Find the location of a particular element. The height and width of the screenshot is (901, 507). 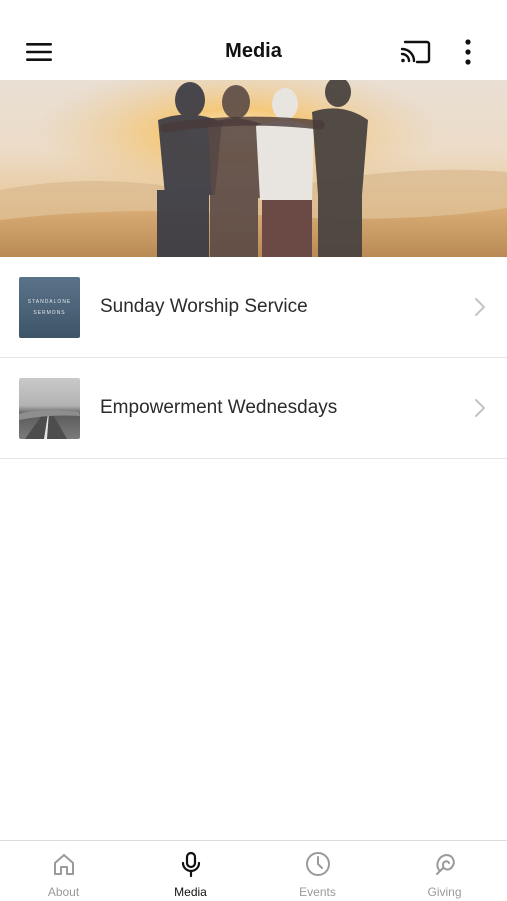

bottom-tab-bar: About Media Events Giving is located at coordinates (253, 870).